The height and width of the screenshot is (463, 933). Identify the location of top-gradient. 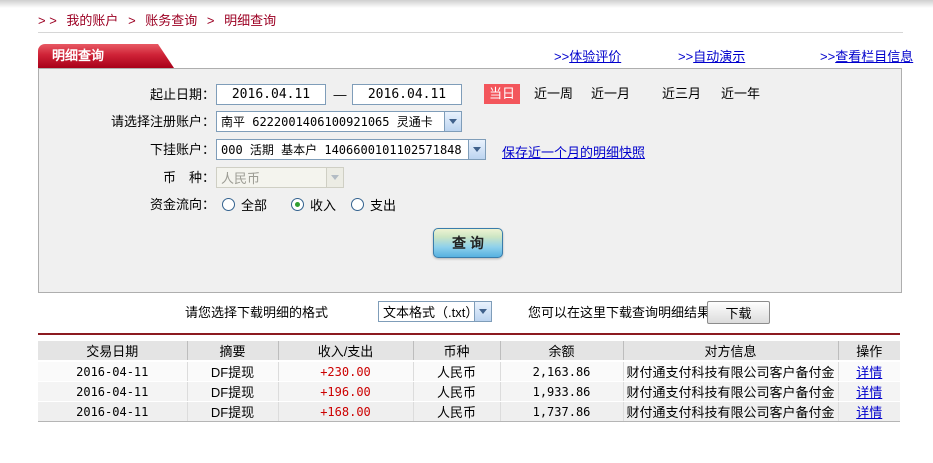
(466, 4).